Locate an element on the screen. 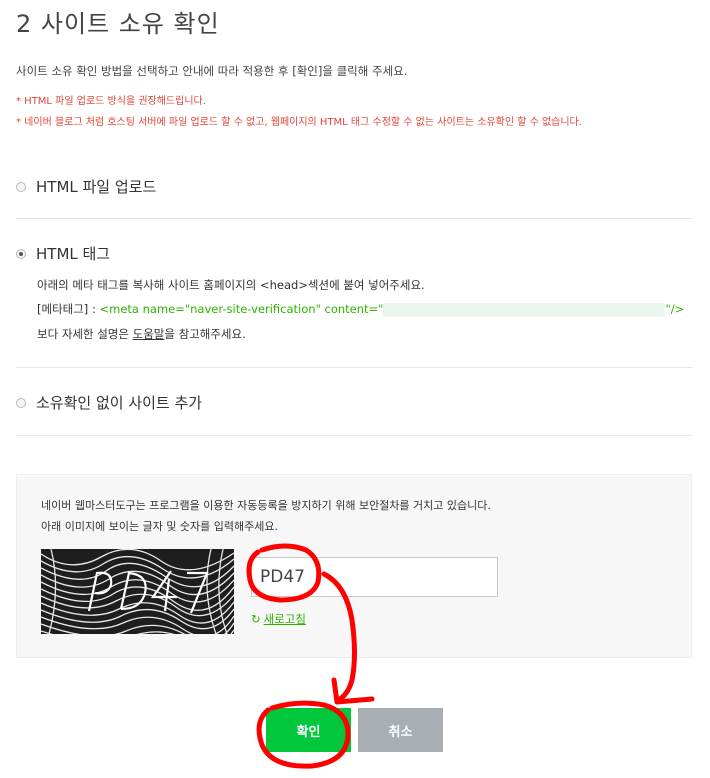 This screenshot has height=778, width=710. cancel-button: 취소 is located at coordinates (400, 730).